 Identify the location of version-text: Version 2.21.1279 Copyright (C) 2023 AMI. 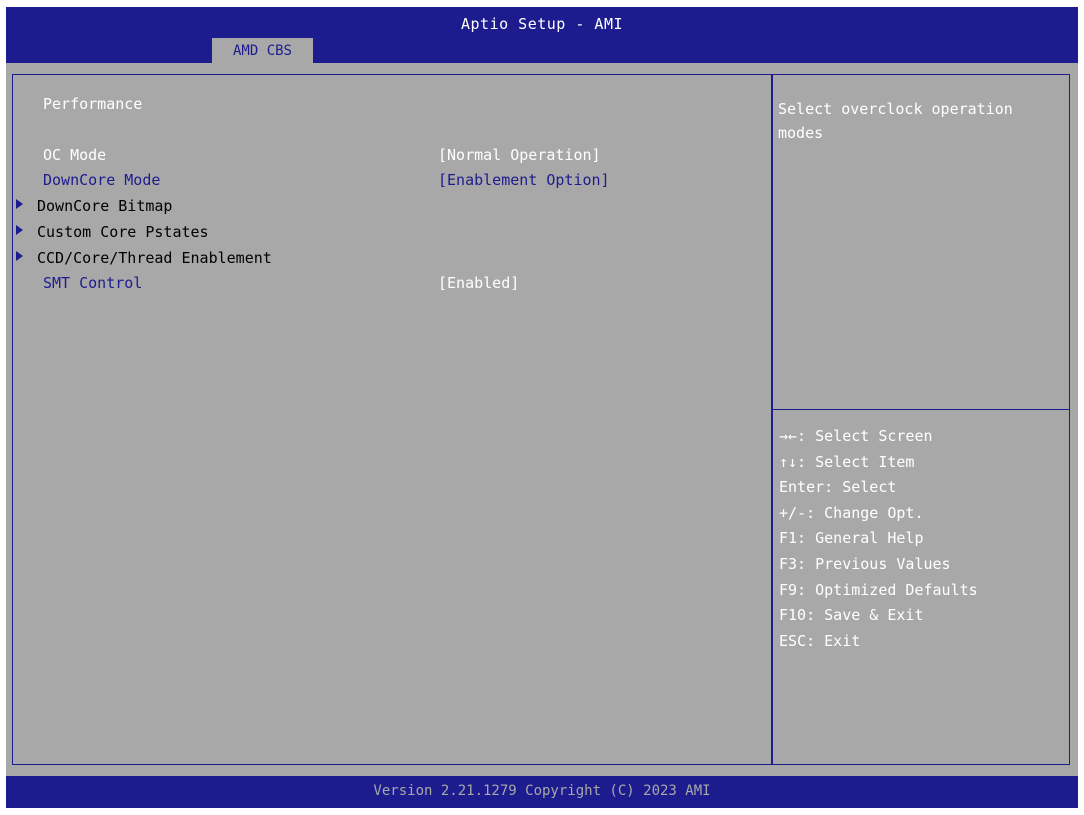
(542, 791).